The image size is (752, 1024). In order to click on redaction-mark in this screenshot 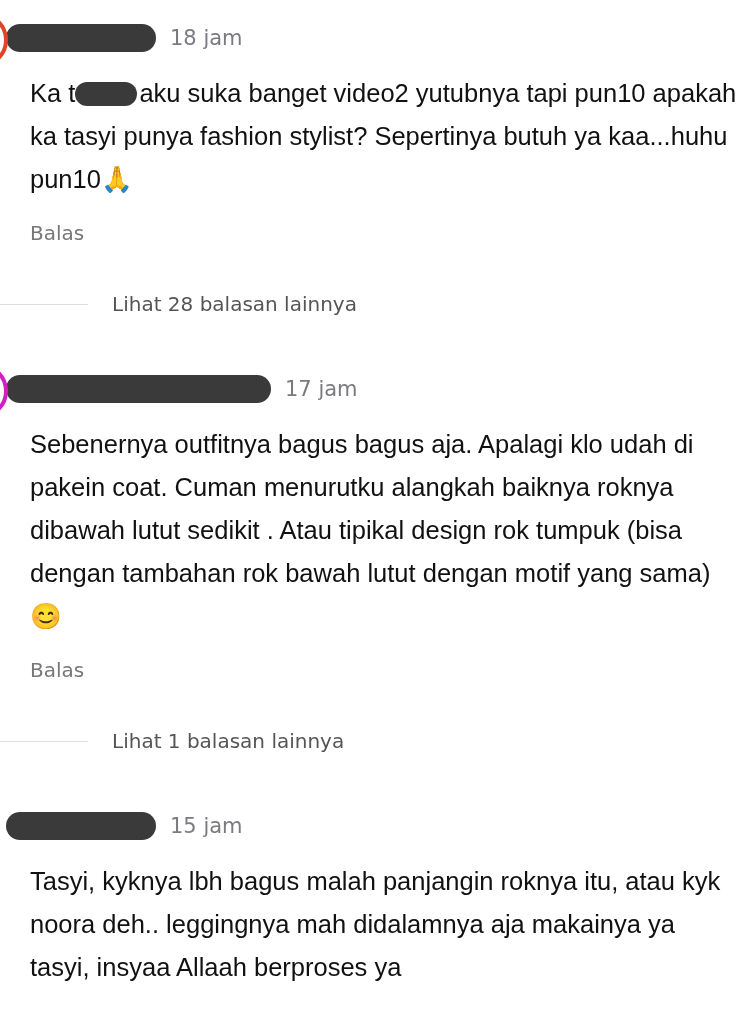, I will do `click(106, 94)`.